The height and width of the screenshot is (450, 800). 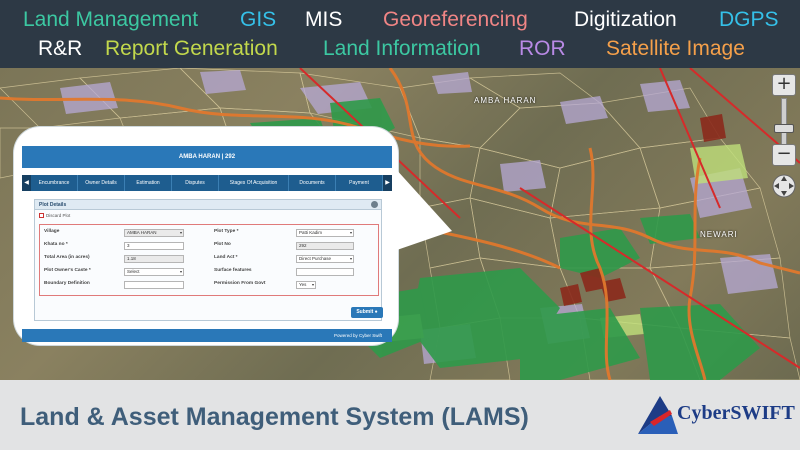 What do you see at coordinates (736, 413) in the screenshot?
I see `brand-name: CyberSWIFT` at bounding box center [736, 413].